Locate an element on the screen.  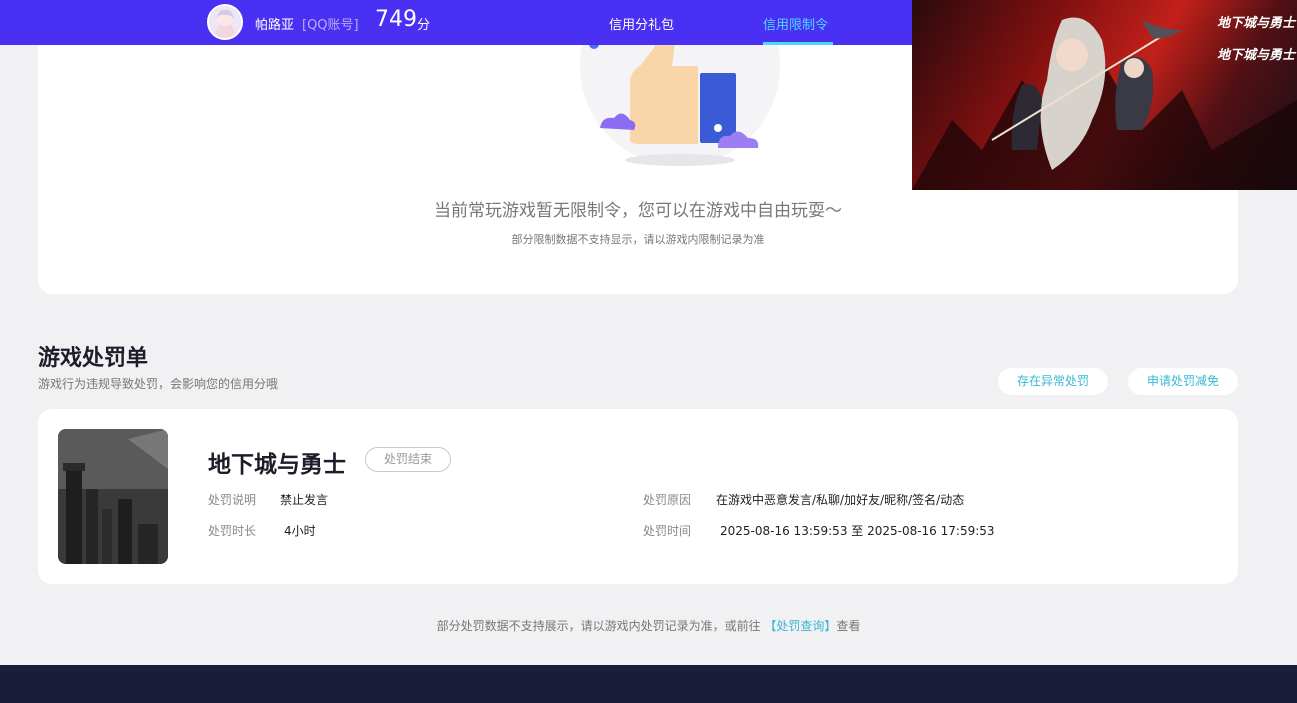
penalty-time-label: 处罚时间 is located at coordinates (667, 531).